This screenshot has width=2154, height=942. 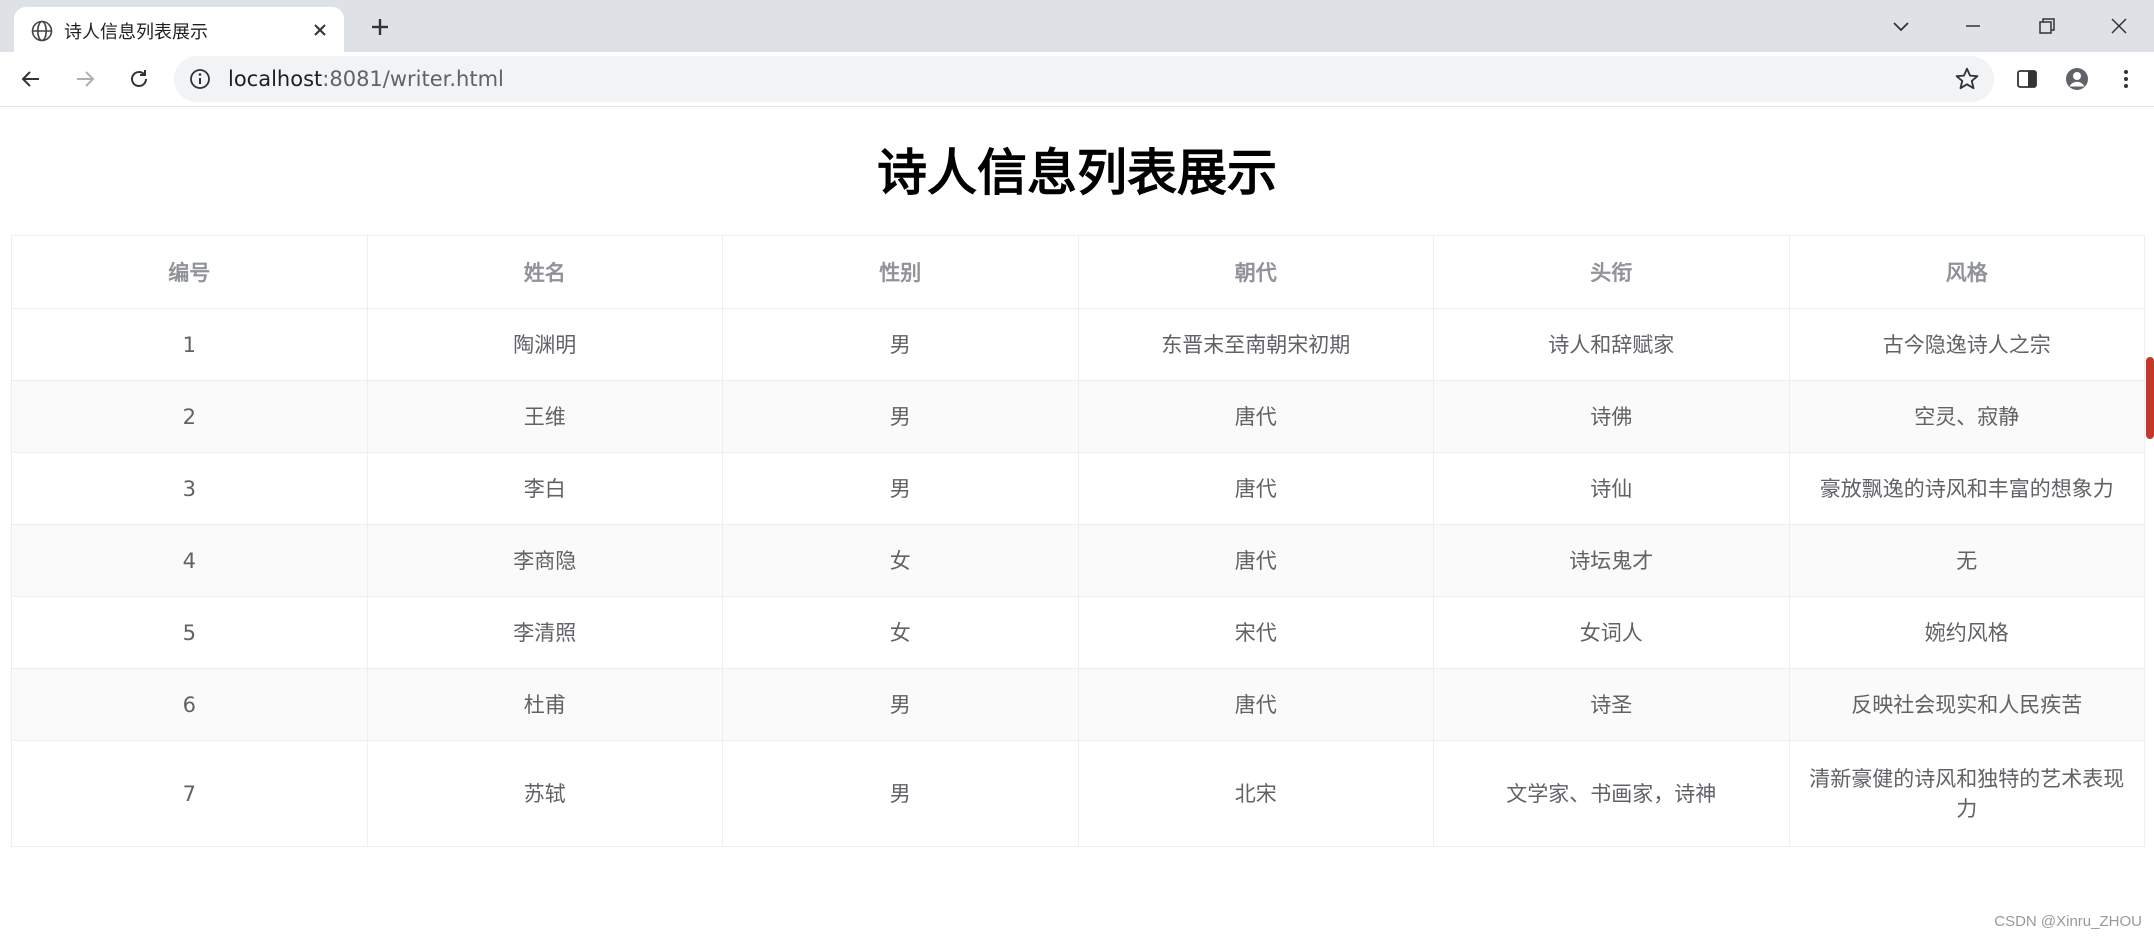 I want to click on cell-id: 4, so click(x=189, y=560).